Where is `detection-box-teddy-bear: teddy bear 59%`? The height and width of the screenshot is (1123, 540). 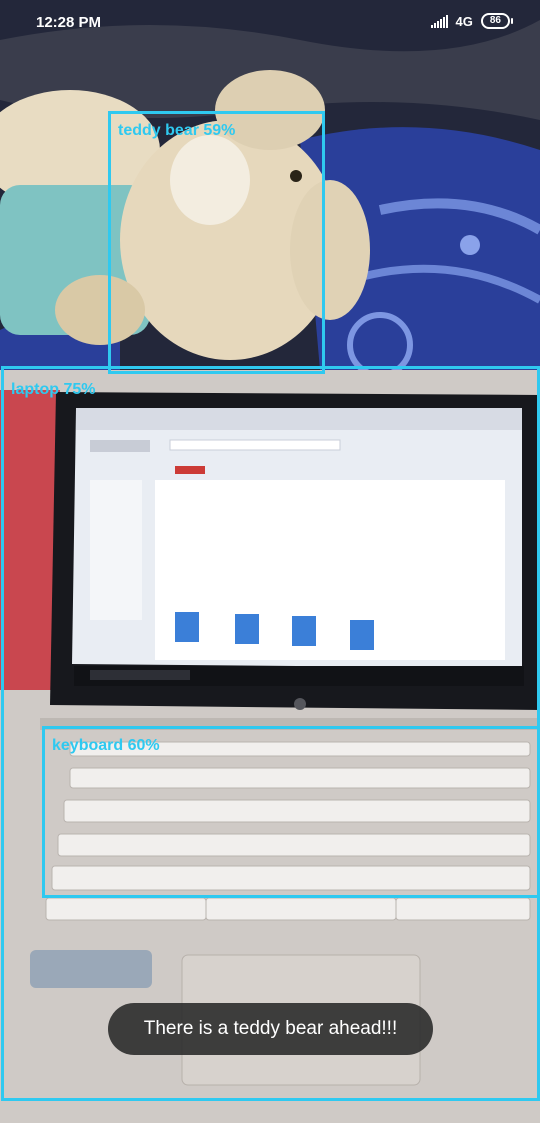
detection-box-teddy-bear: teddy bear 59% is located at coordinates (216, 242).